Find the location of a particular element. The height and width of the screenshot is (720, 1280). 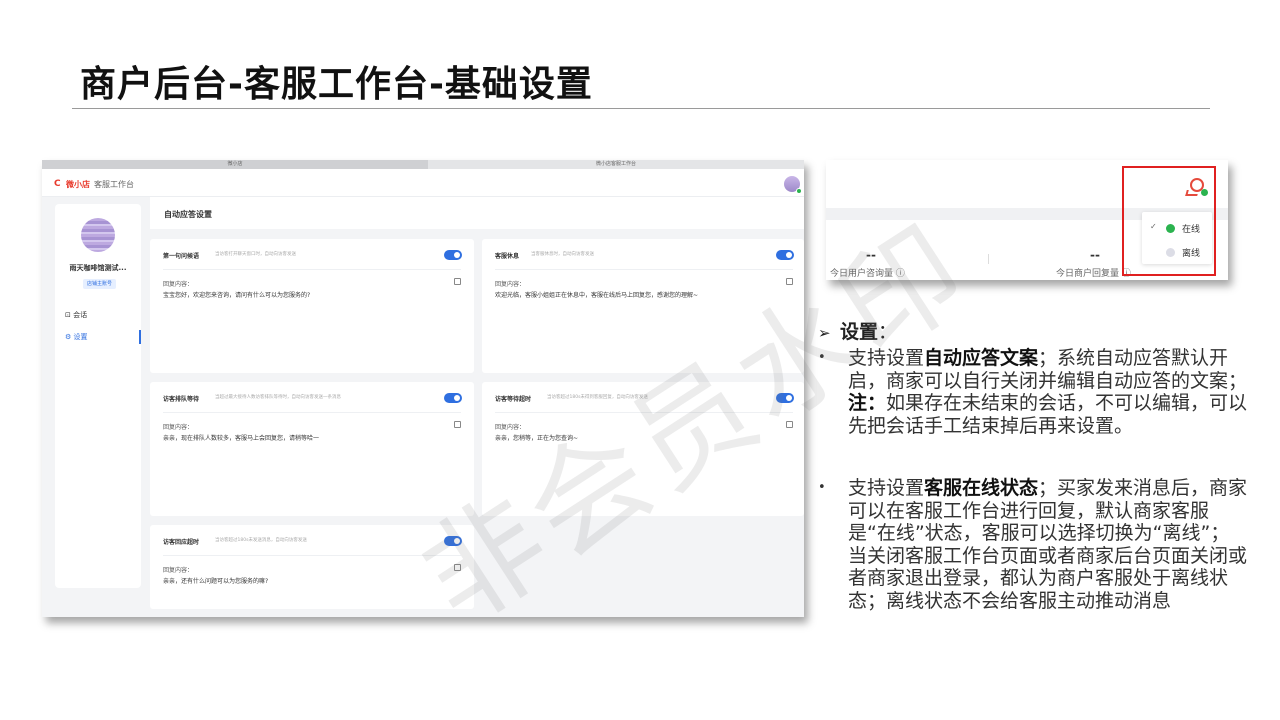

sidebar-item-label: 设置 is located at coordinates (80, 337).